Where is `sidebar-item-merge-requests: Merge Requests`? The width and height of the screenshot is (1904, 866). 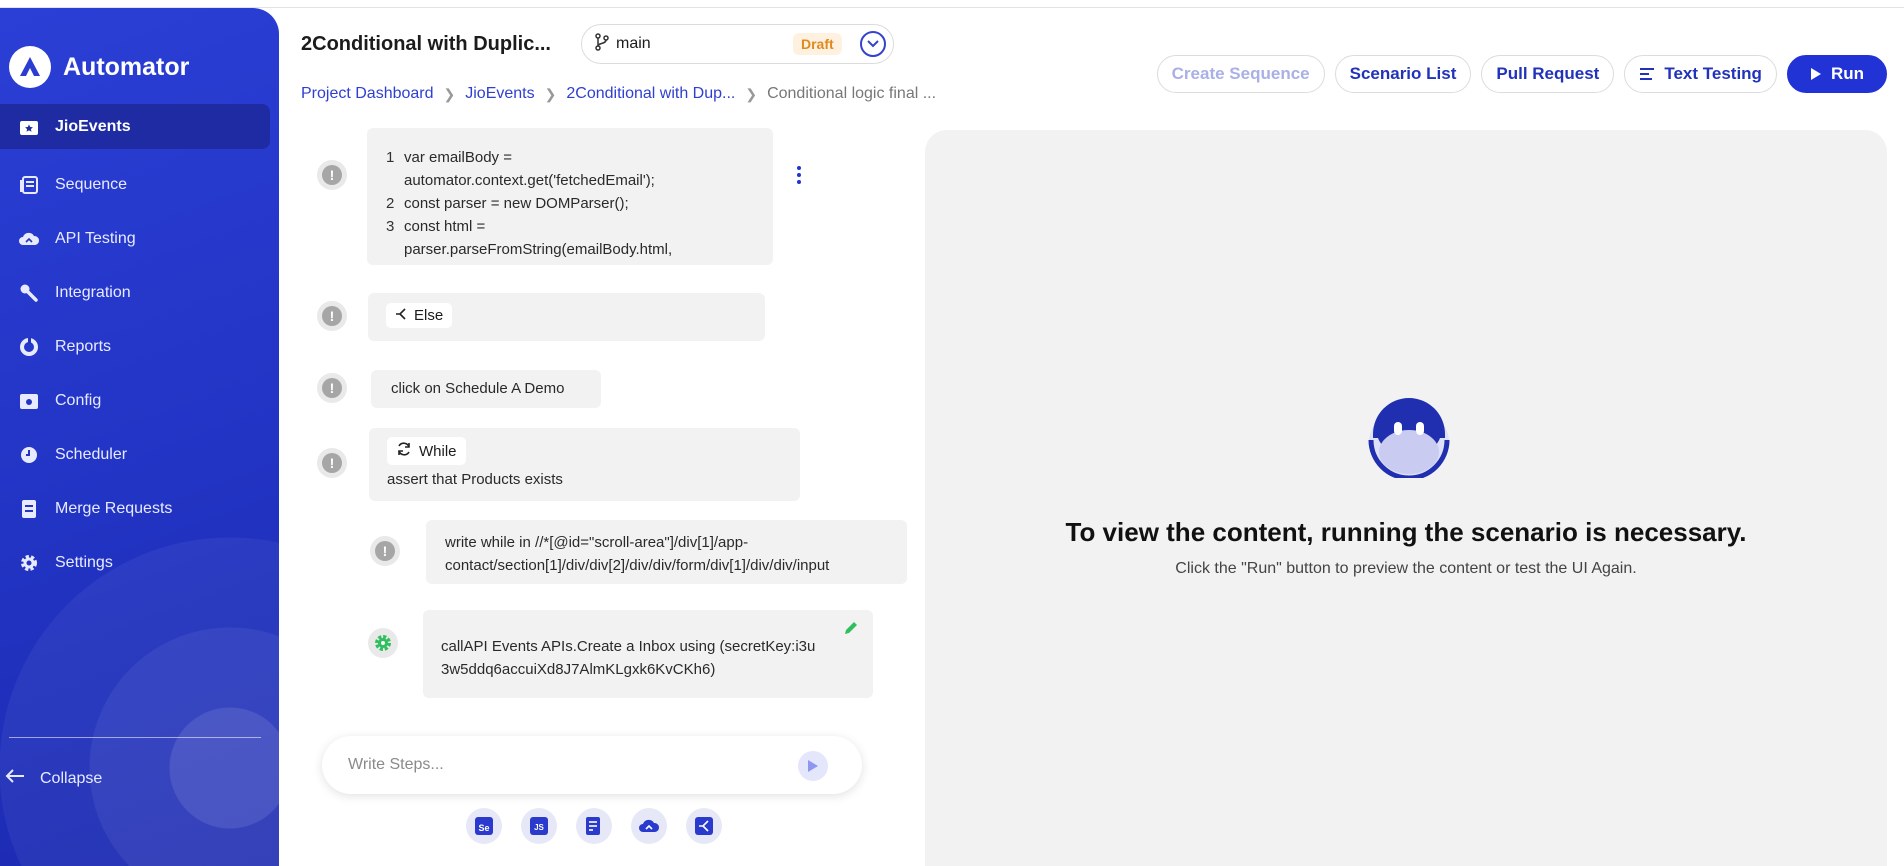 sidebar-item-merge-requests: Merge Requests is located at coordinates (139, 509).